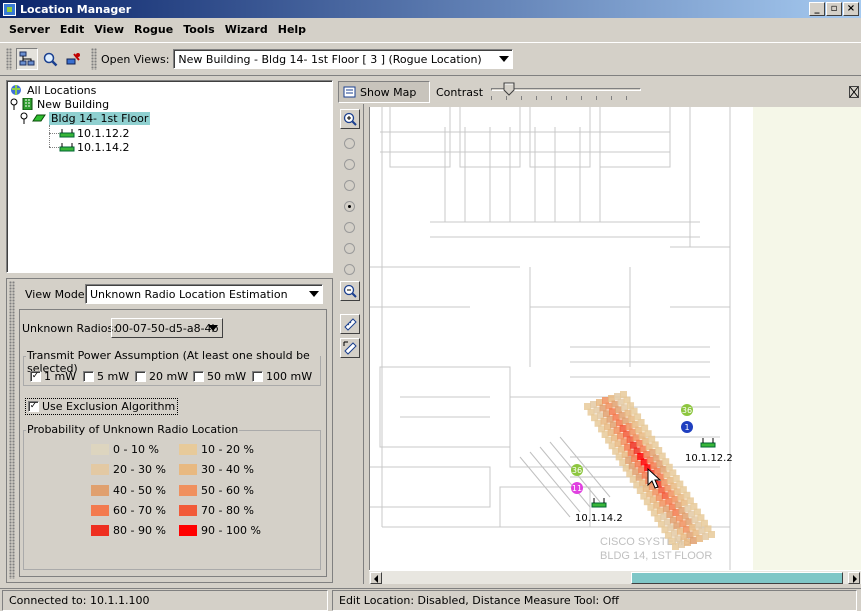 Image resolution: width=861 pixels, height=611 pixels. Describe the element at coordinates (135, 59) in the screenshot. I see `open-views-label: Open Views:` at that location.